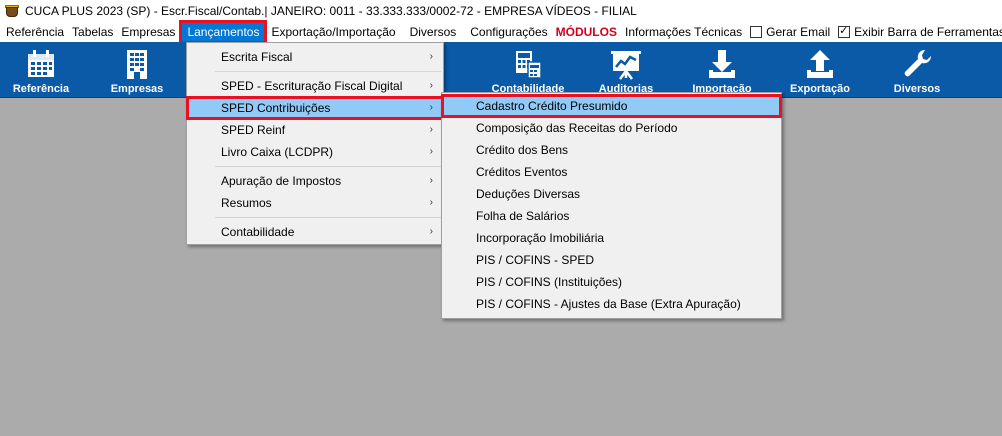 The width and height of the screenshot is (1002, 436). Describe the element at coordinates (433, 32) in the screenshot. I see `menu-diversos: Diversos` at that location.